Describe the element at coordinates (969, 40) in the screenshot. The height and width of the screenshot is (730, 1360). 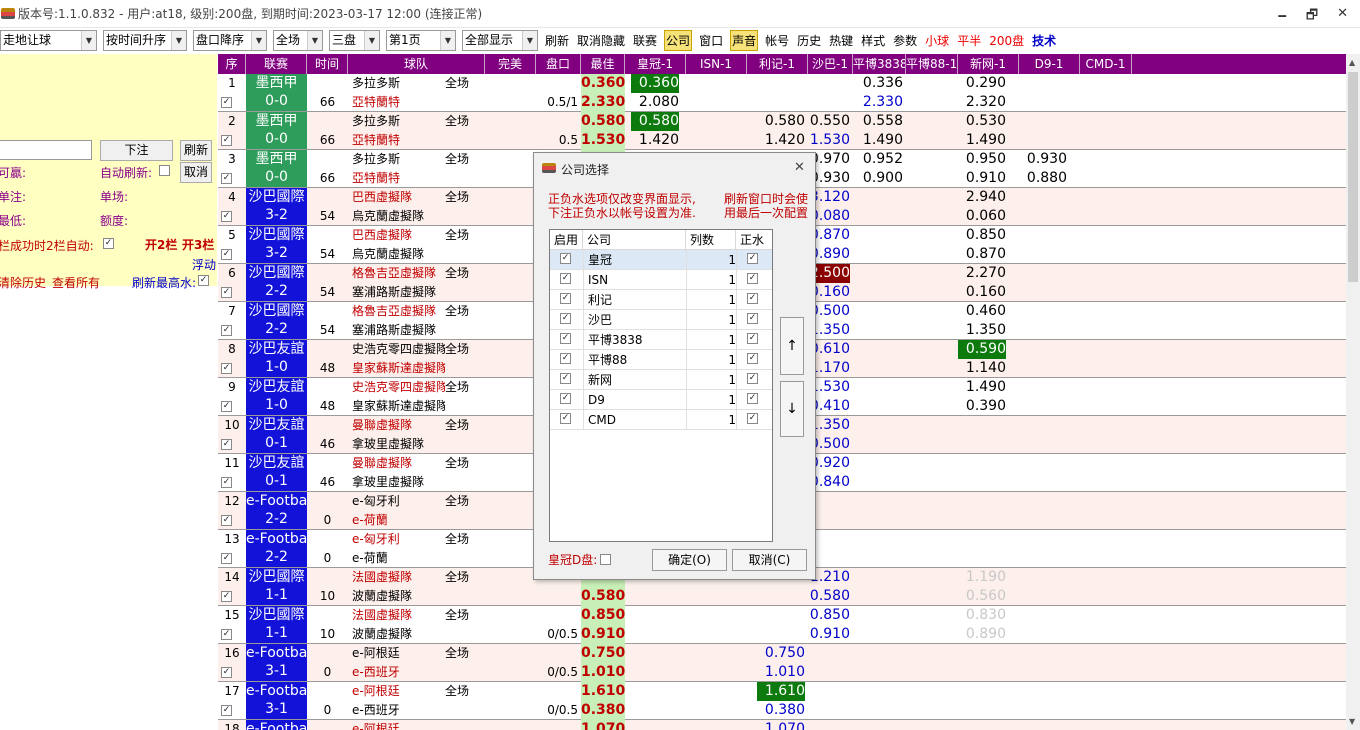
I see `toolbar-button: 平半` at that location.